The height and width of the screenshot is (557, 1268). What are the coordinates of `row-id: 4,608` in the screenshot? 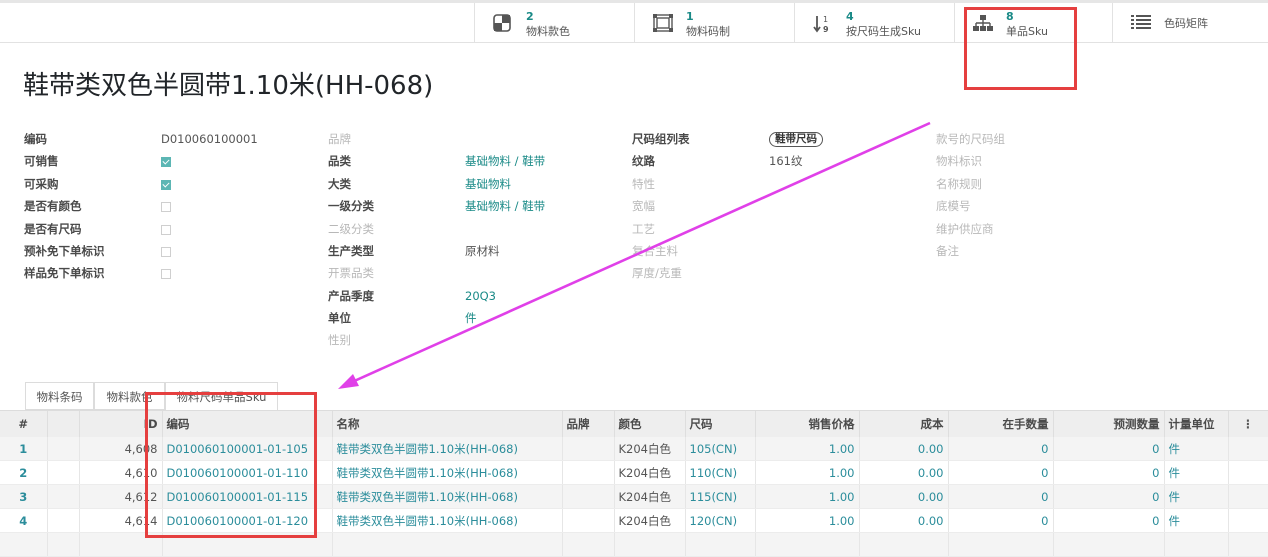 It's located at (121, 449).